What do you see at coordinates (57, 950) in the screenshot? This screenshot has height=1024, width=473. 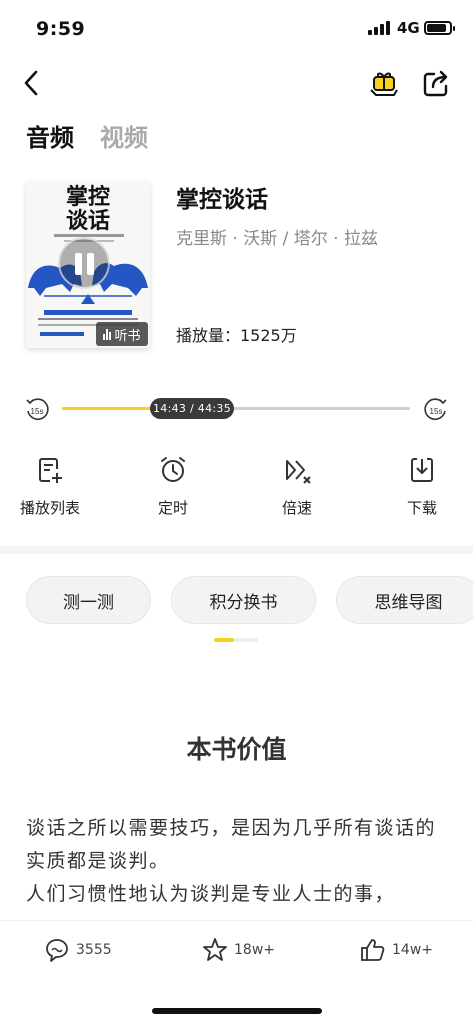 I see `comment-icon` at bounding box center [57, 950].